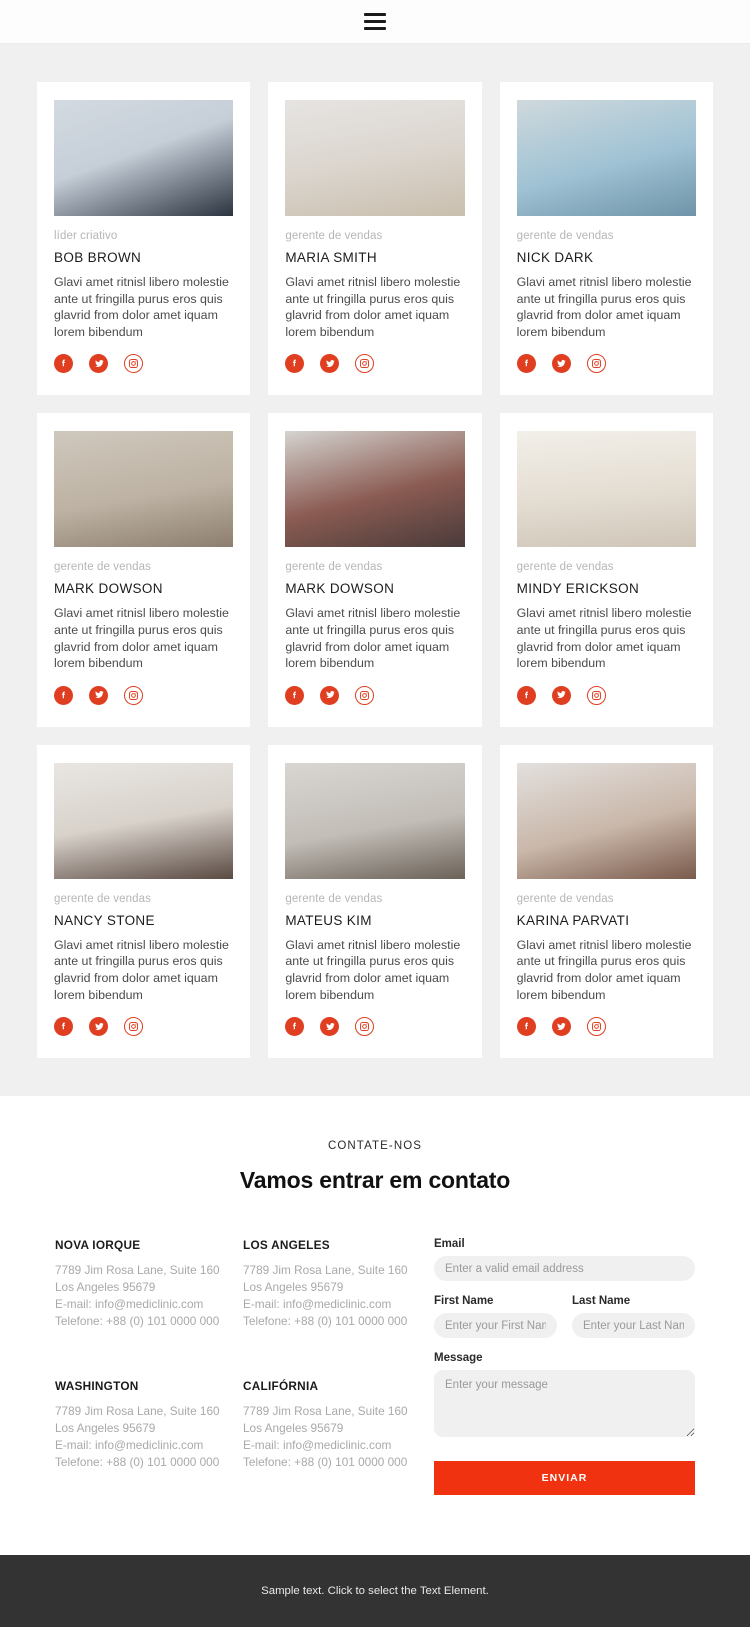 This screenshot has width=750, height=1627. I want to click on member-role: líder criativo, so click(86, 236).